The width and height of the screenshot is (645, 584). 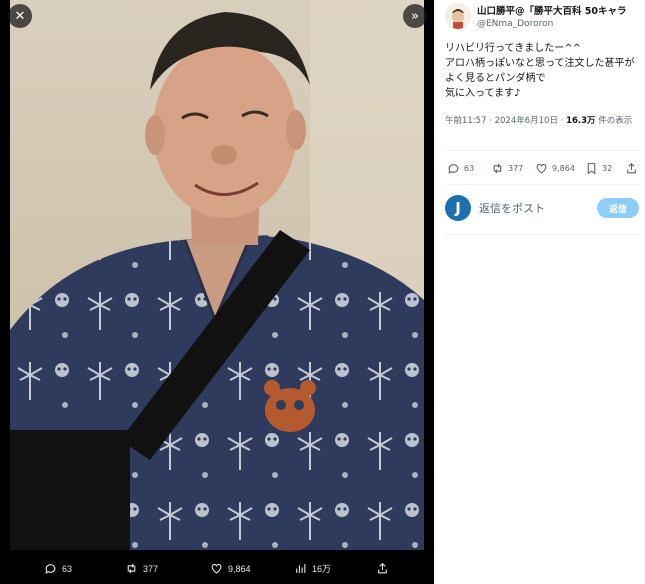 I want to click on viewer-like-button: 9,864, so click(x=230, y=568).